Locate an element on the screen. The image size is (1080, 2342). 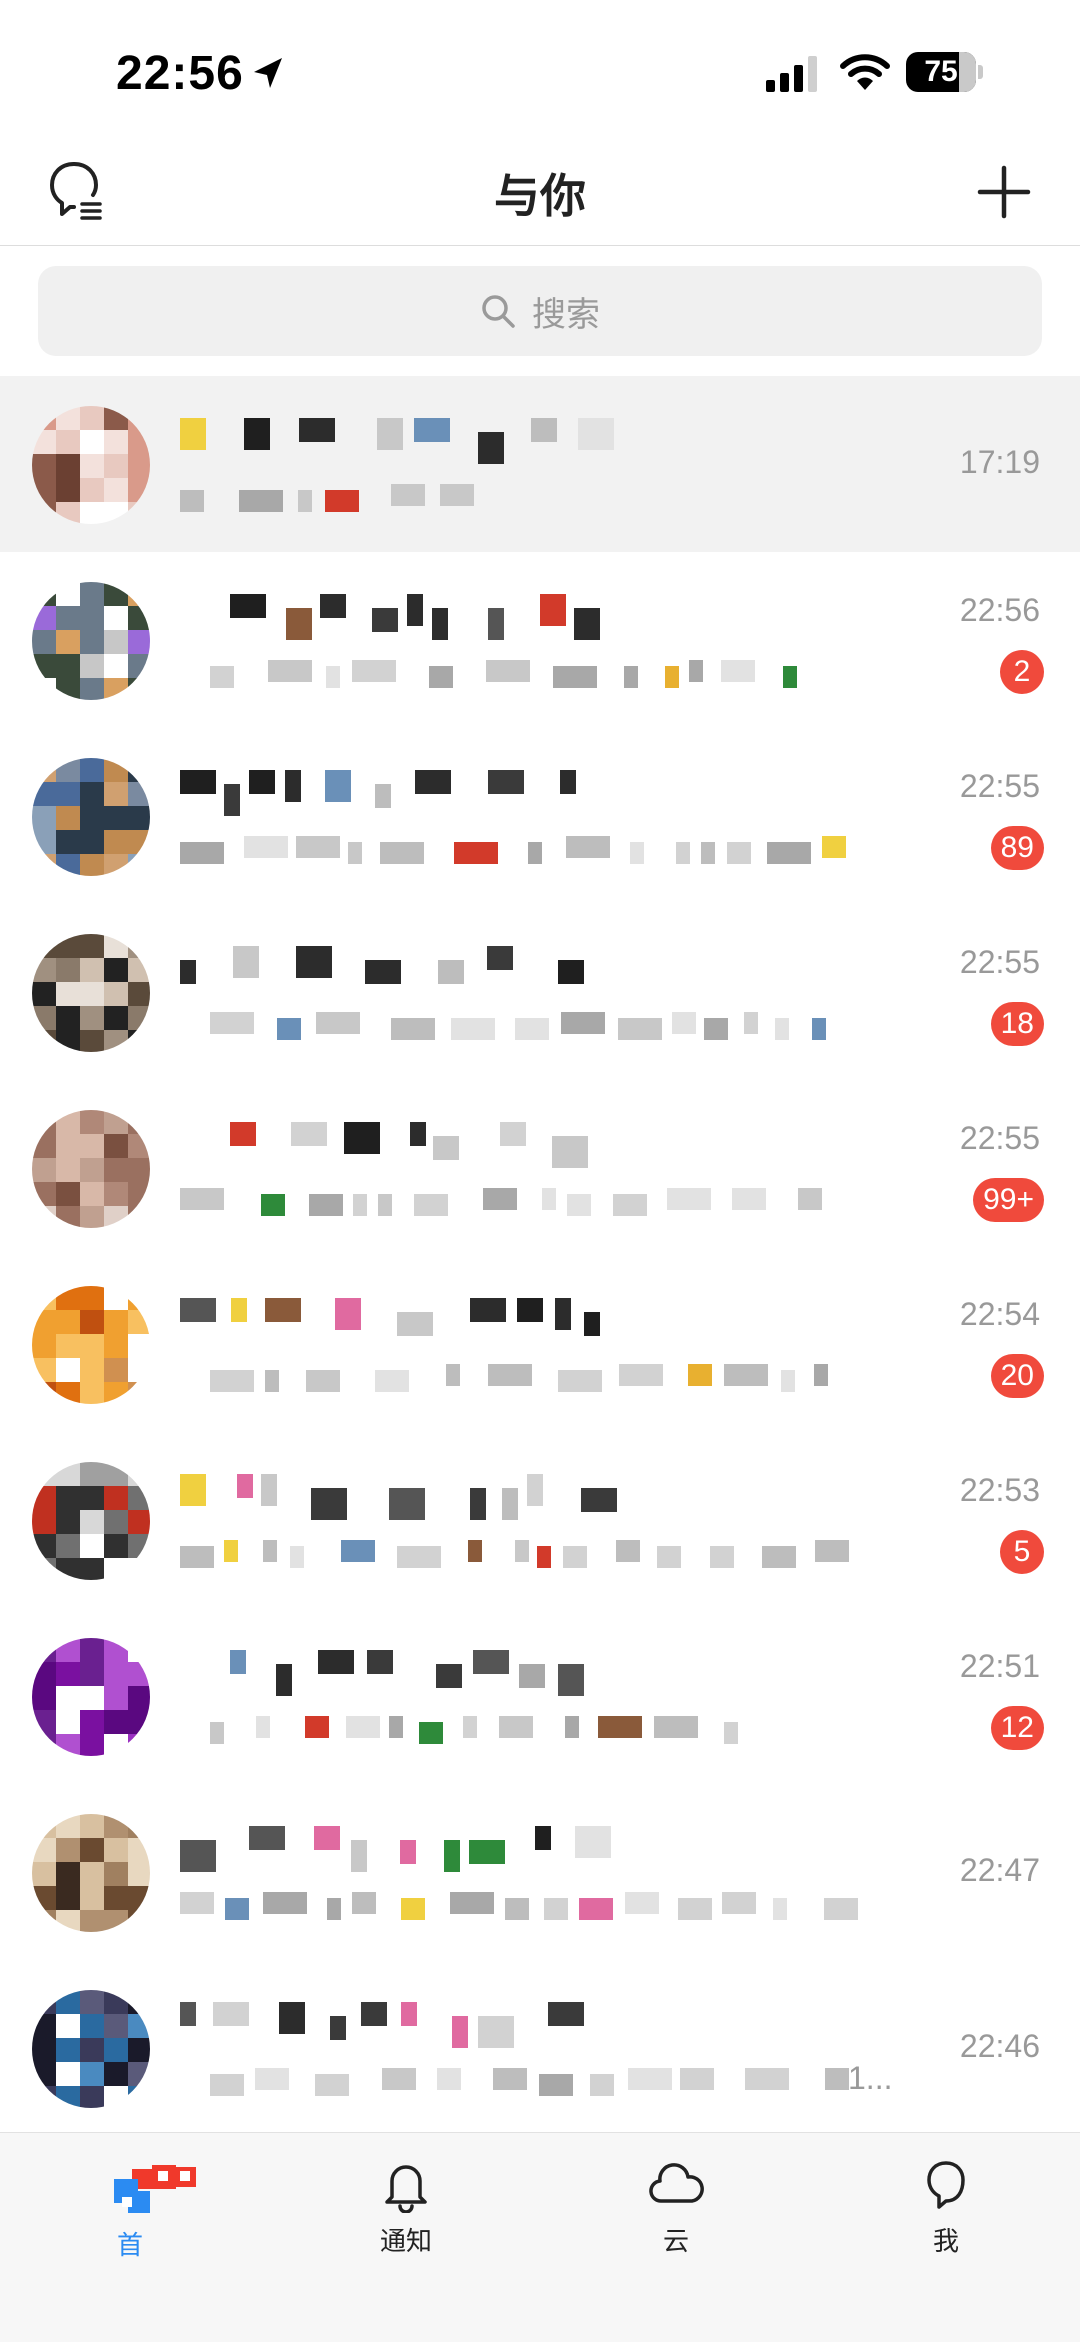
chat-row: 22:55 18 is located at coordinates (540, 992).